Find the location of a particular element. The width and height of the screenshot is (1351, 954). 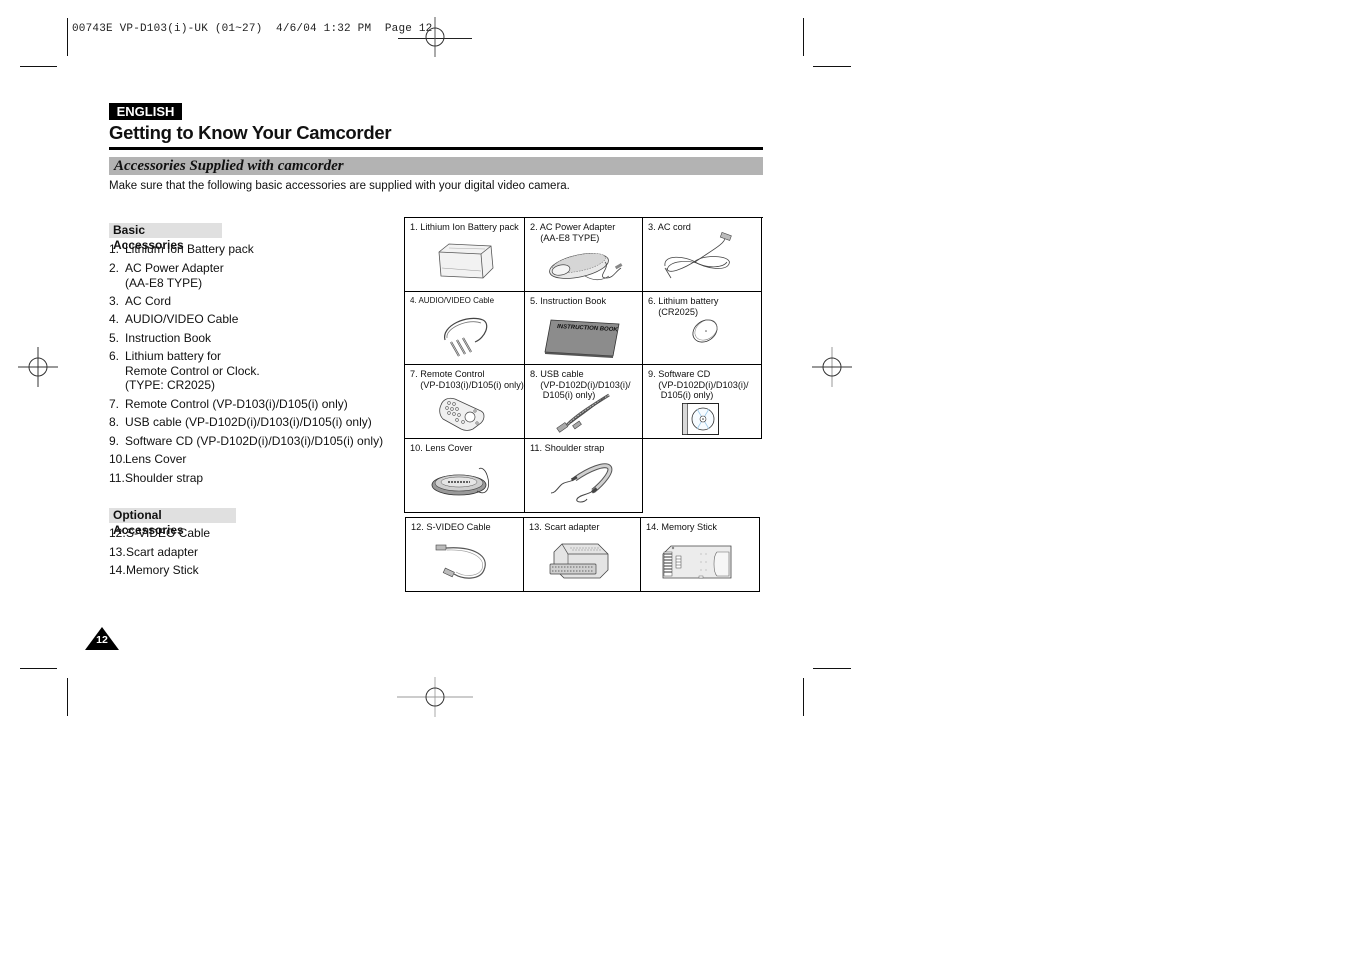

usb-cable-icon is located at coordinates (583, 413).